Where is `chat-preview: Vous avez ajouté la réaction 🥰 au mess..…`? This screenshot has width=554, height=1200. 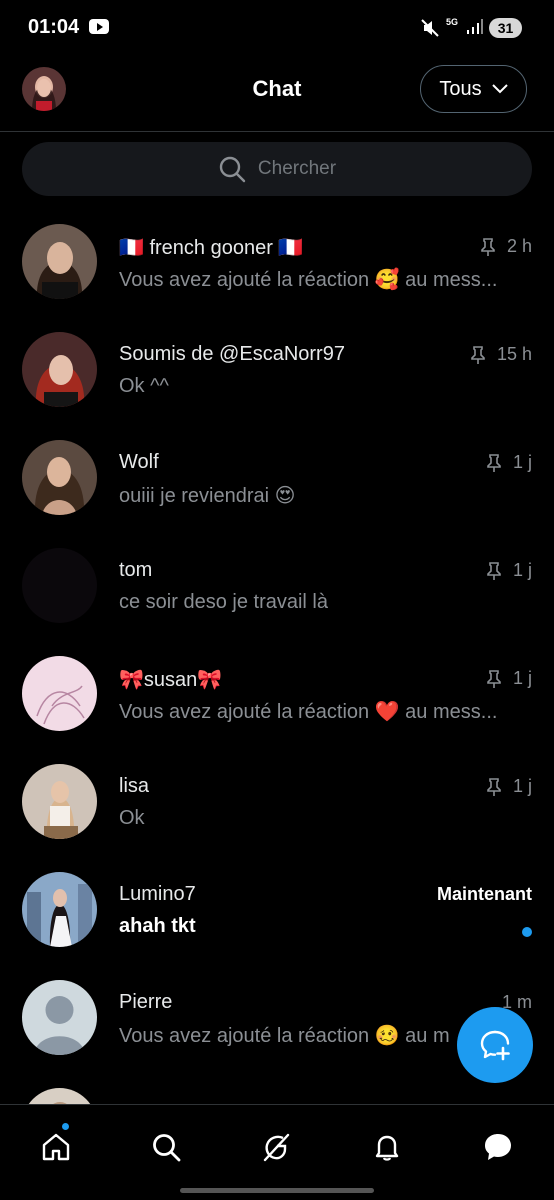 chat-preview: Vous avez ajouté la réaction 🥰 au mess..… is located at coordinates (308, 280).